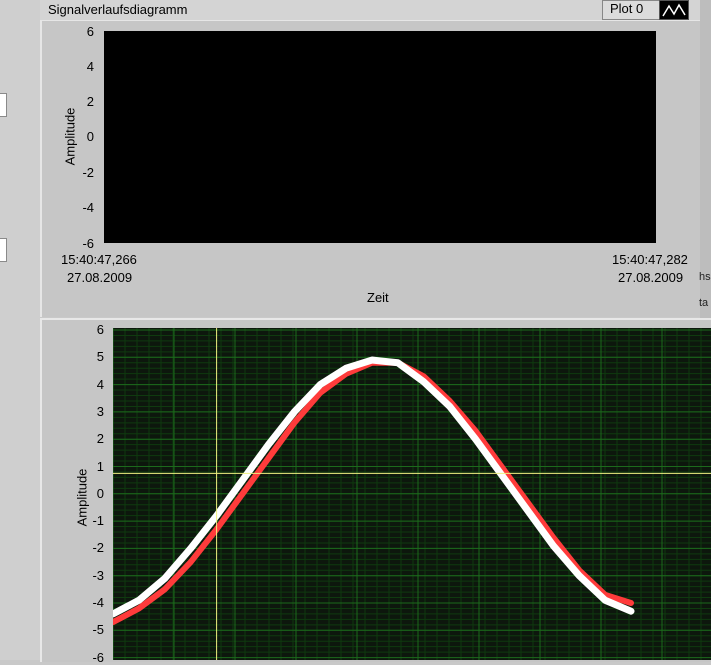  I want to click on upper-x-end-time: 15:40:47,282, so click(650, 259).